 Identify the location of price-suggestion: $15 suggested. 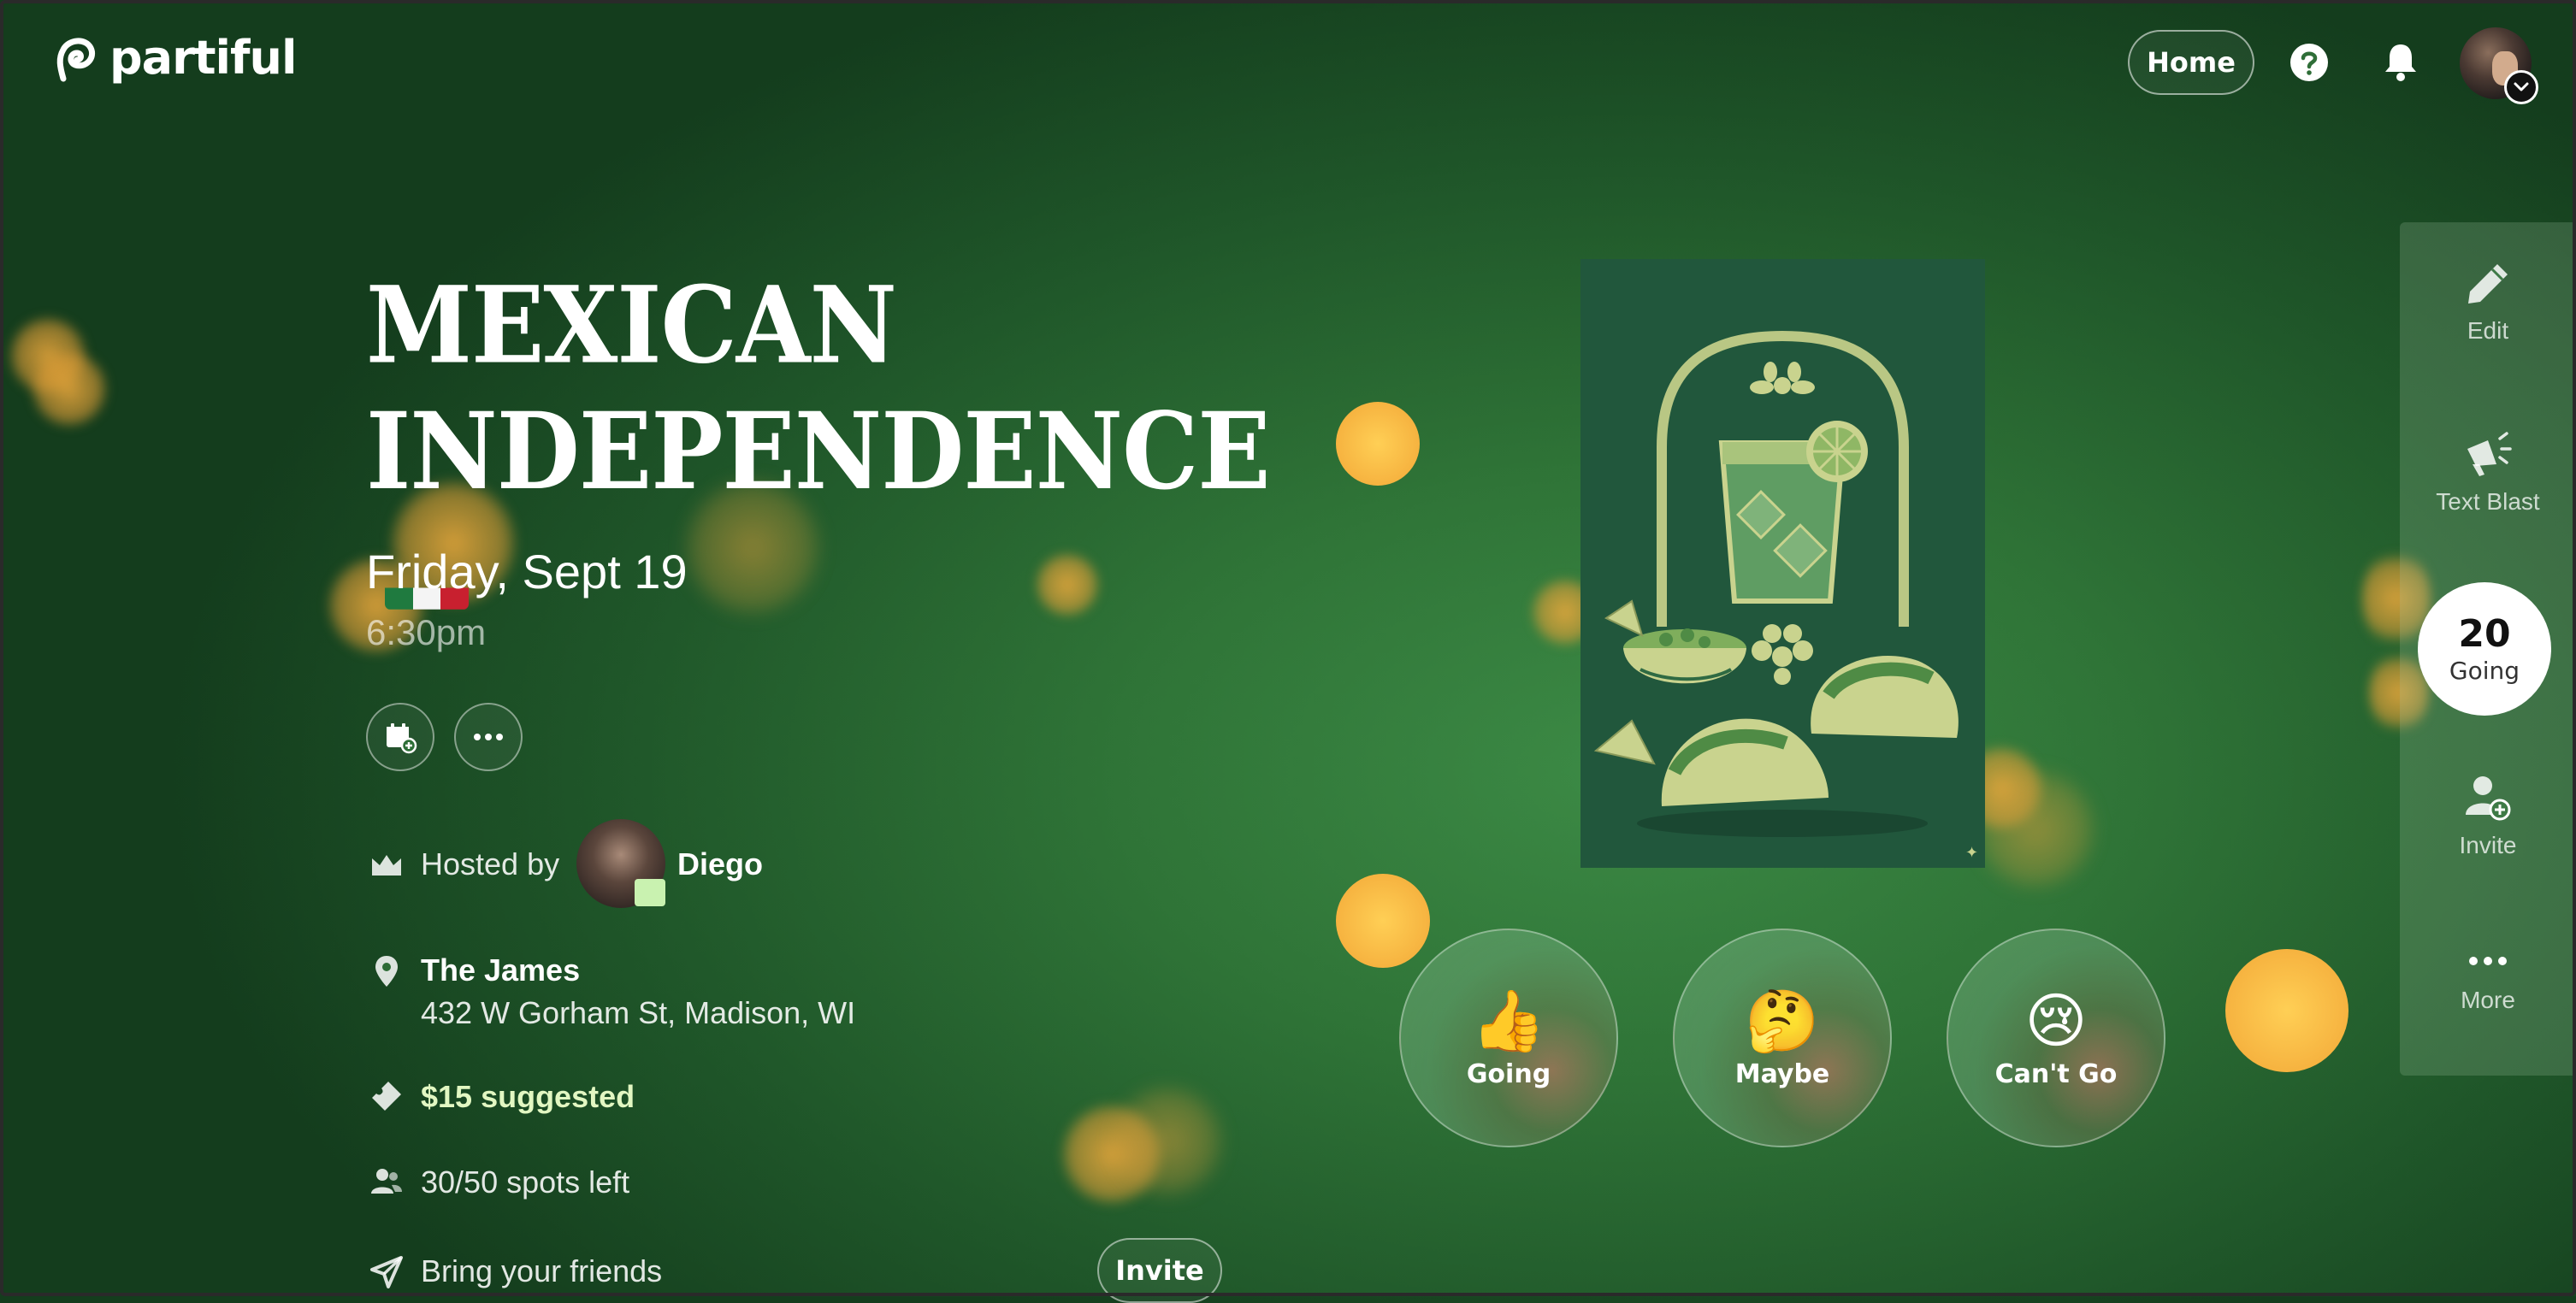
(528, 1096).